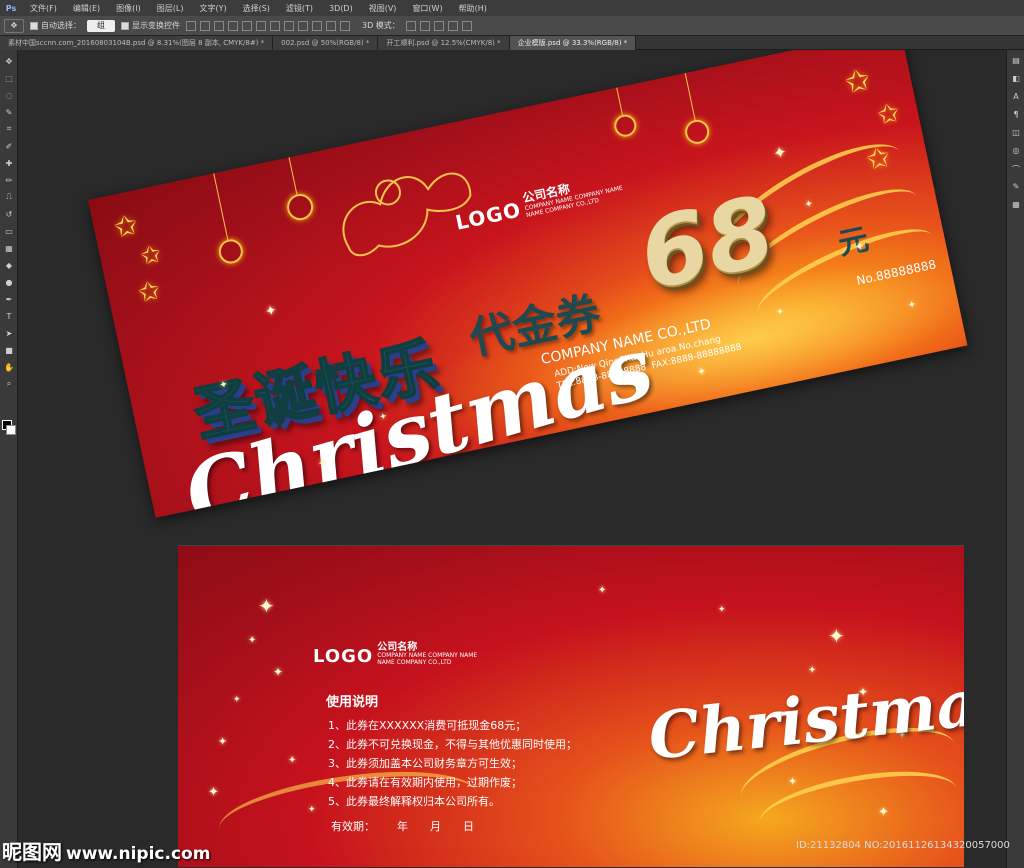 The width and height of the screenshot is (1024, 868). Describe the element at coordinates (11, 8) in the screenshot. I see `photoshop-logo: Ps` at that location.